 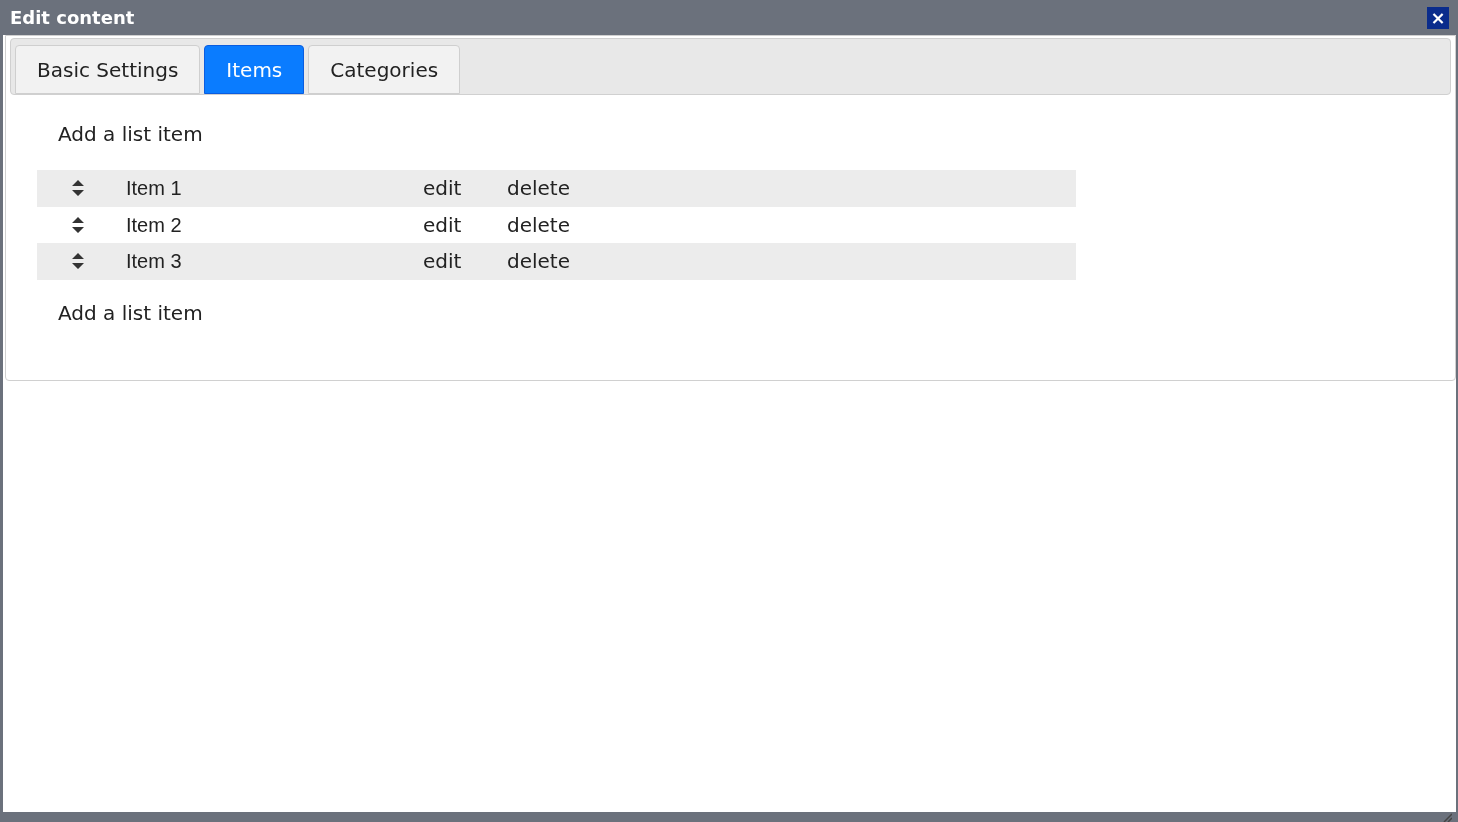 What do you see at coordinates (384, 69) in the screenshot?
I see `tab: Categories` at bounding box center [384, 69].